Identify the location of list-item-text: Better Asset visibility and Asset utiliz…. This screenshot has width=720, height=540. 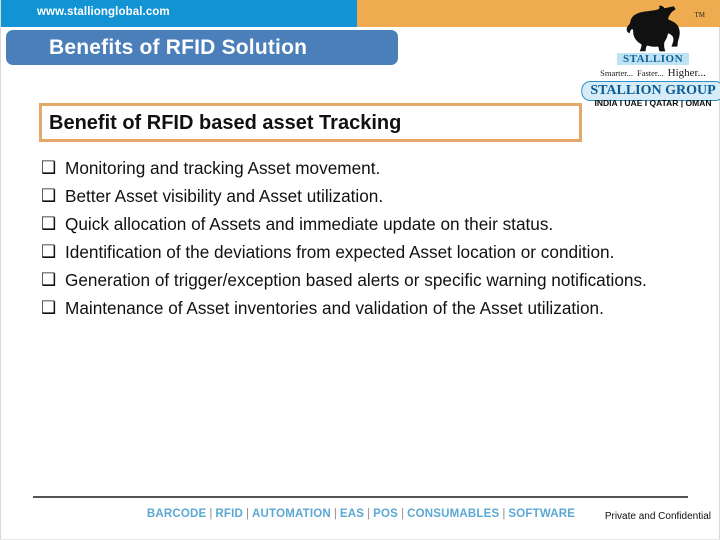
(224, 196).